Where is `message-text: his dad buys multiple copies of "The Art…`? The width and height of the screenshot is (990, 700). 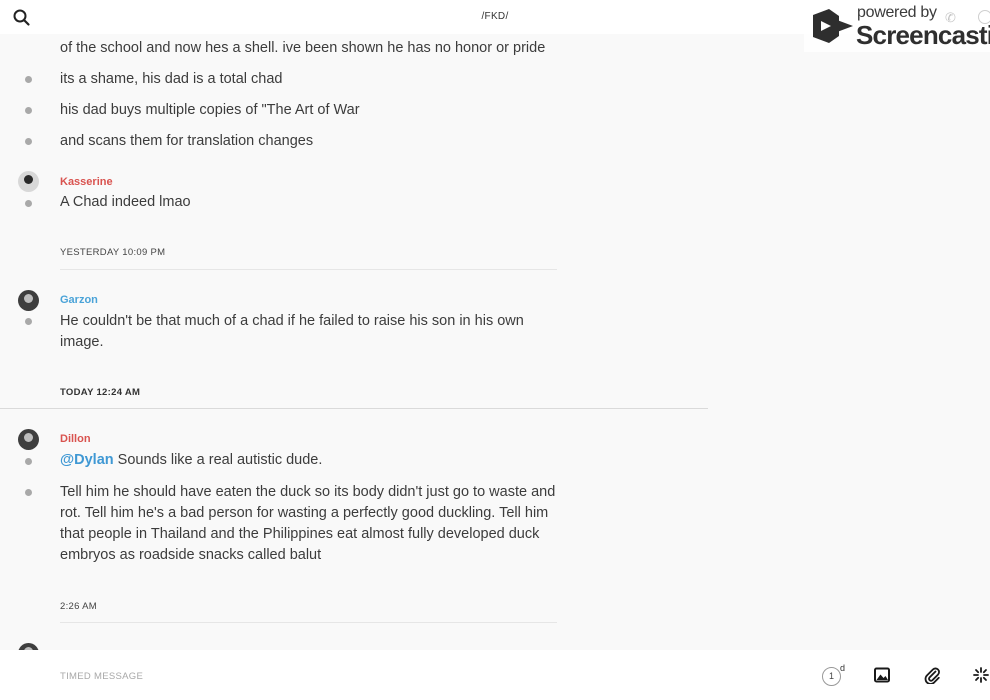 message-text: his dad buys multiple copies of "The Art… is located at coordinates (210, 110).